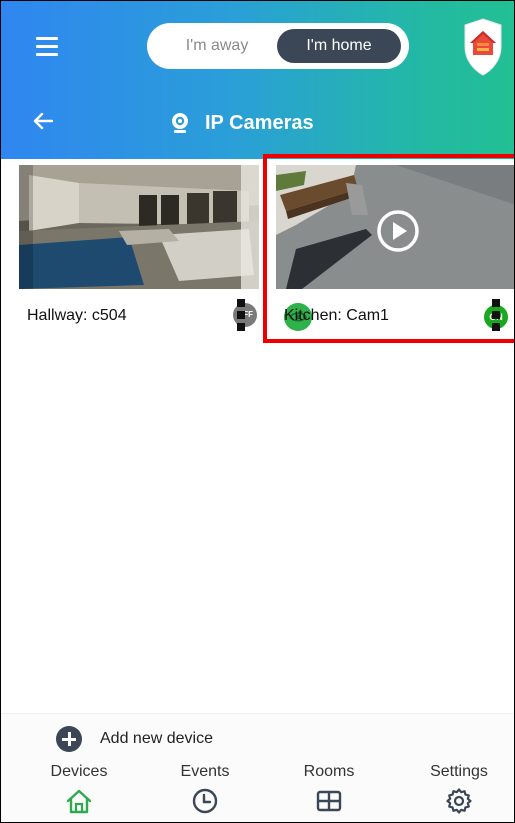 The width and height of the screenshot is (515, 823). Describe the element at coordinates (205, 801) in the screenshot. I see `clock-icon` at that location.